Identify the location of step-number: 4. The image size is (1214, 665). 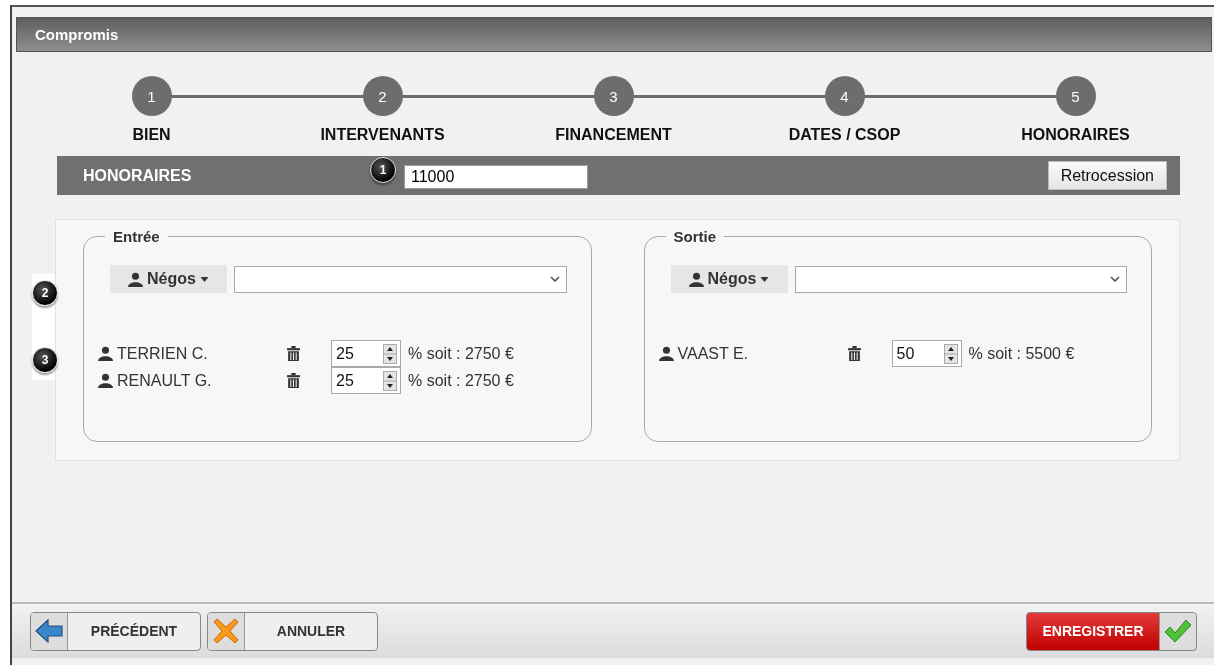
(844, 96).